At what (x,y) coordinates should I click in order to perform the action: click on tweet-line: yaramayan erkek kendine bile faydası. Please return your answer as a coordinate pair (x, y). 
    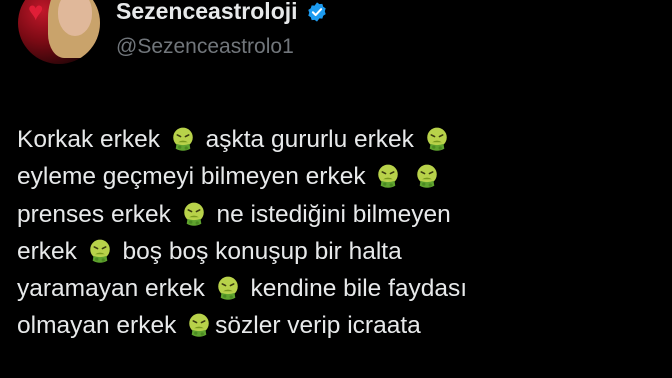
    Looking at the image, I should click on (337, 288).